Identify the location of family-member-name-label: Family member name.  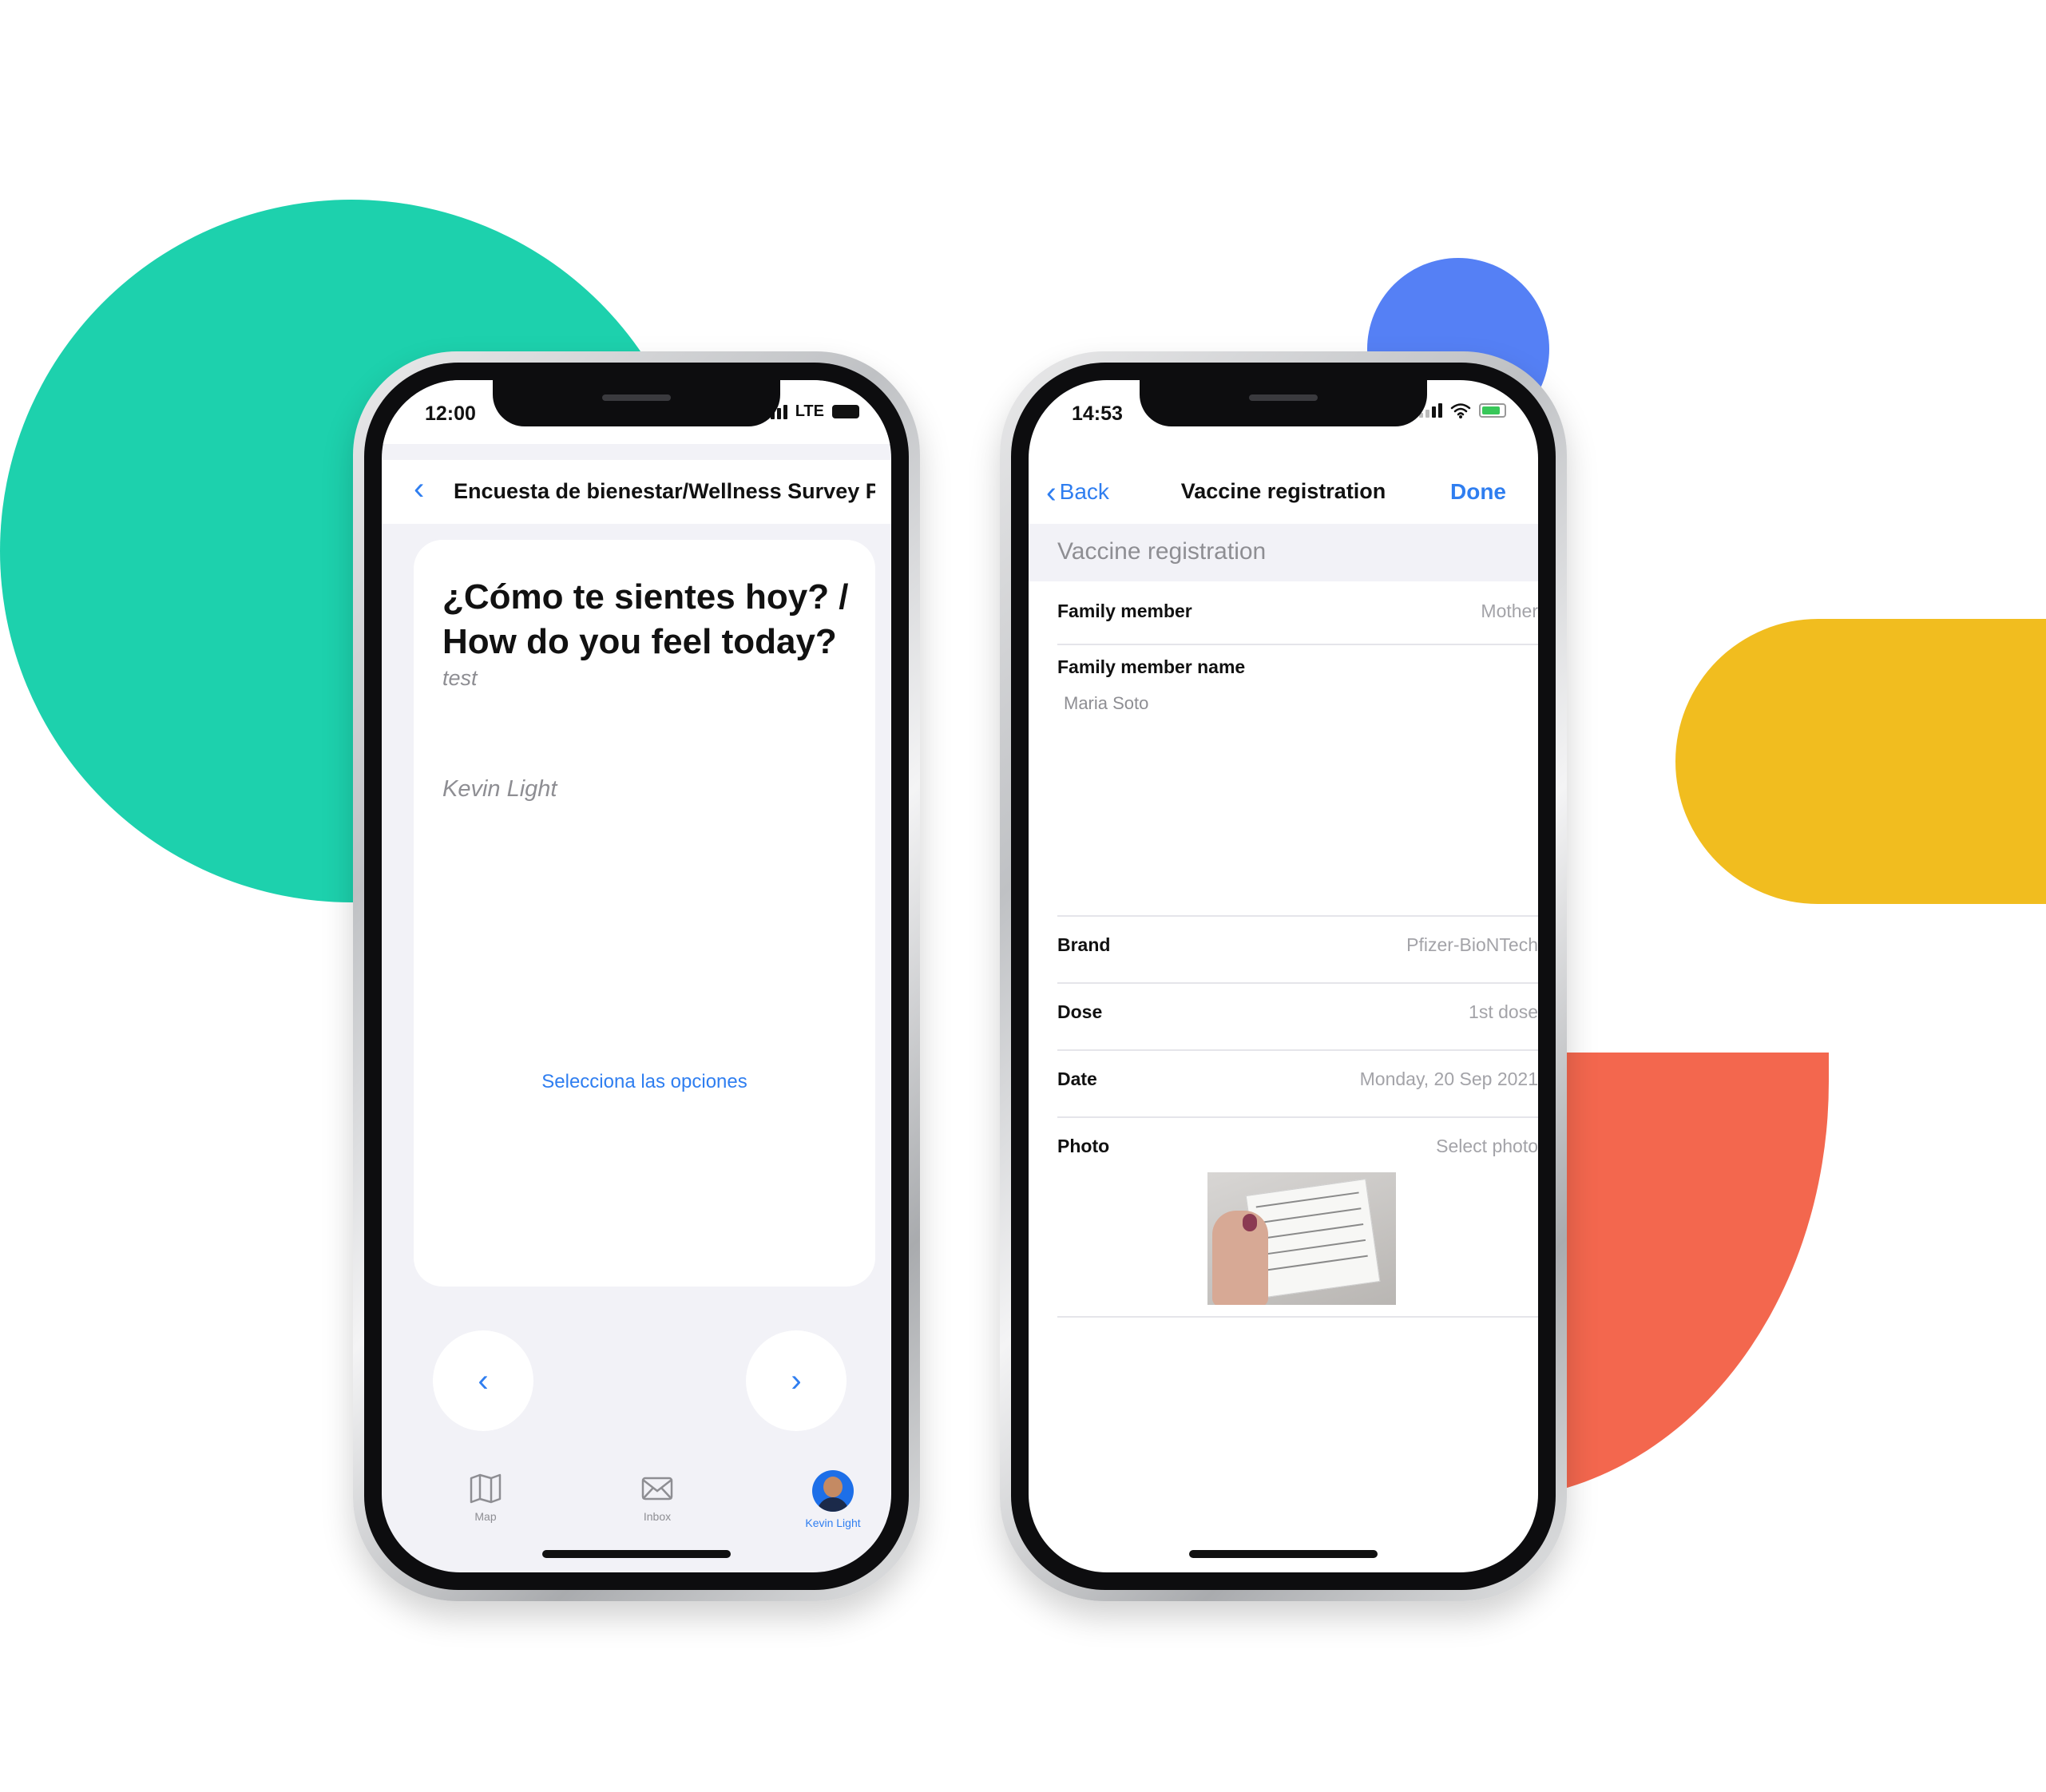
(1151, 666).